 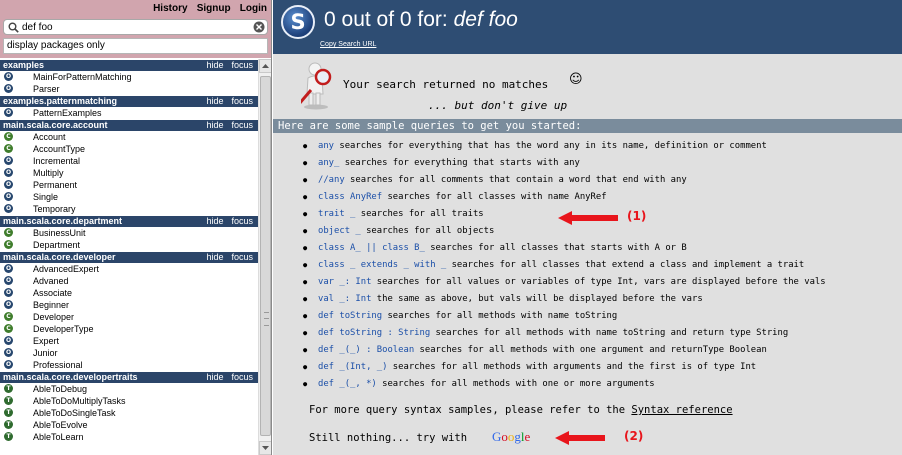 I want to click on package-member: T AbleToDebug, so click(x=129, y=389).